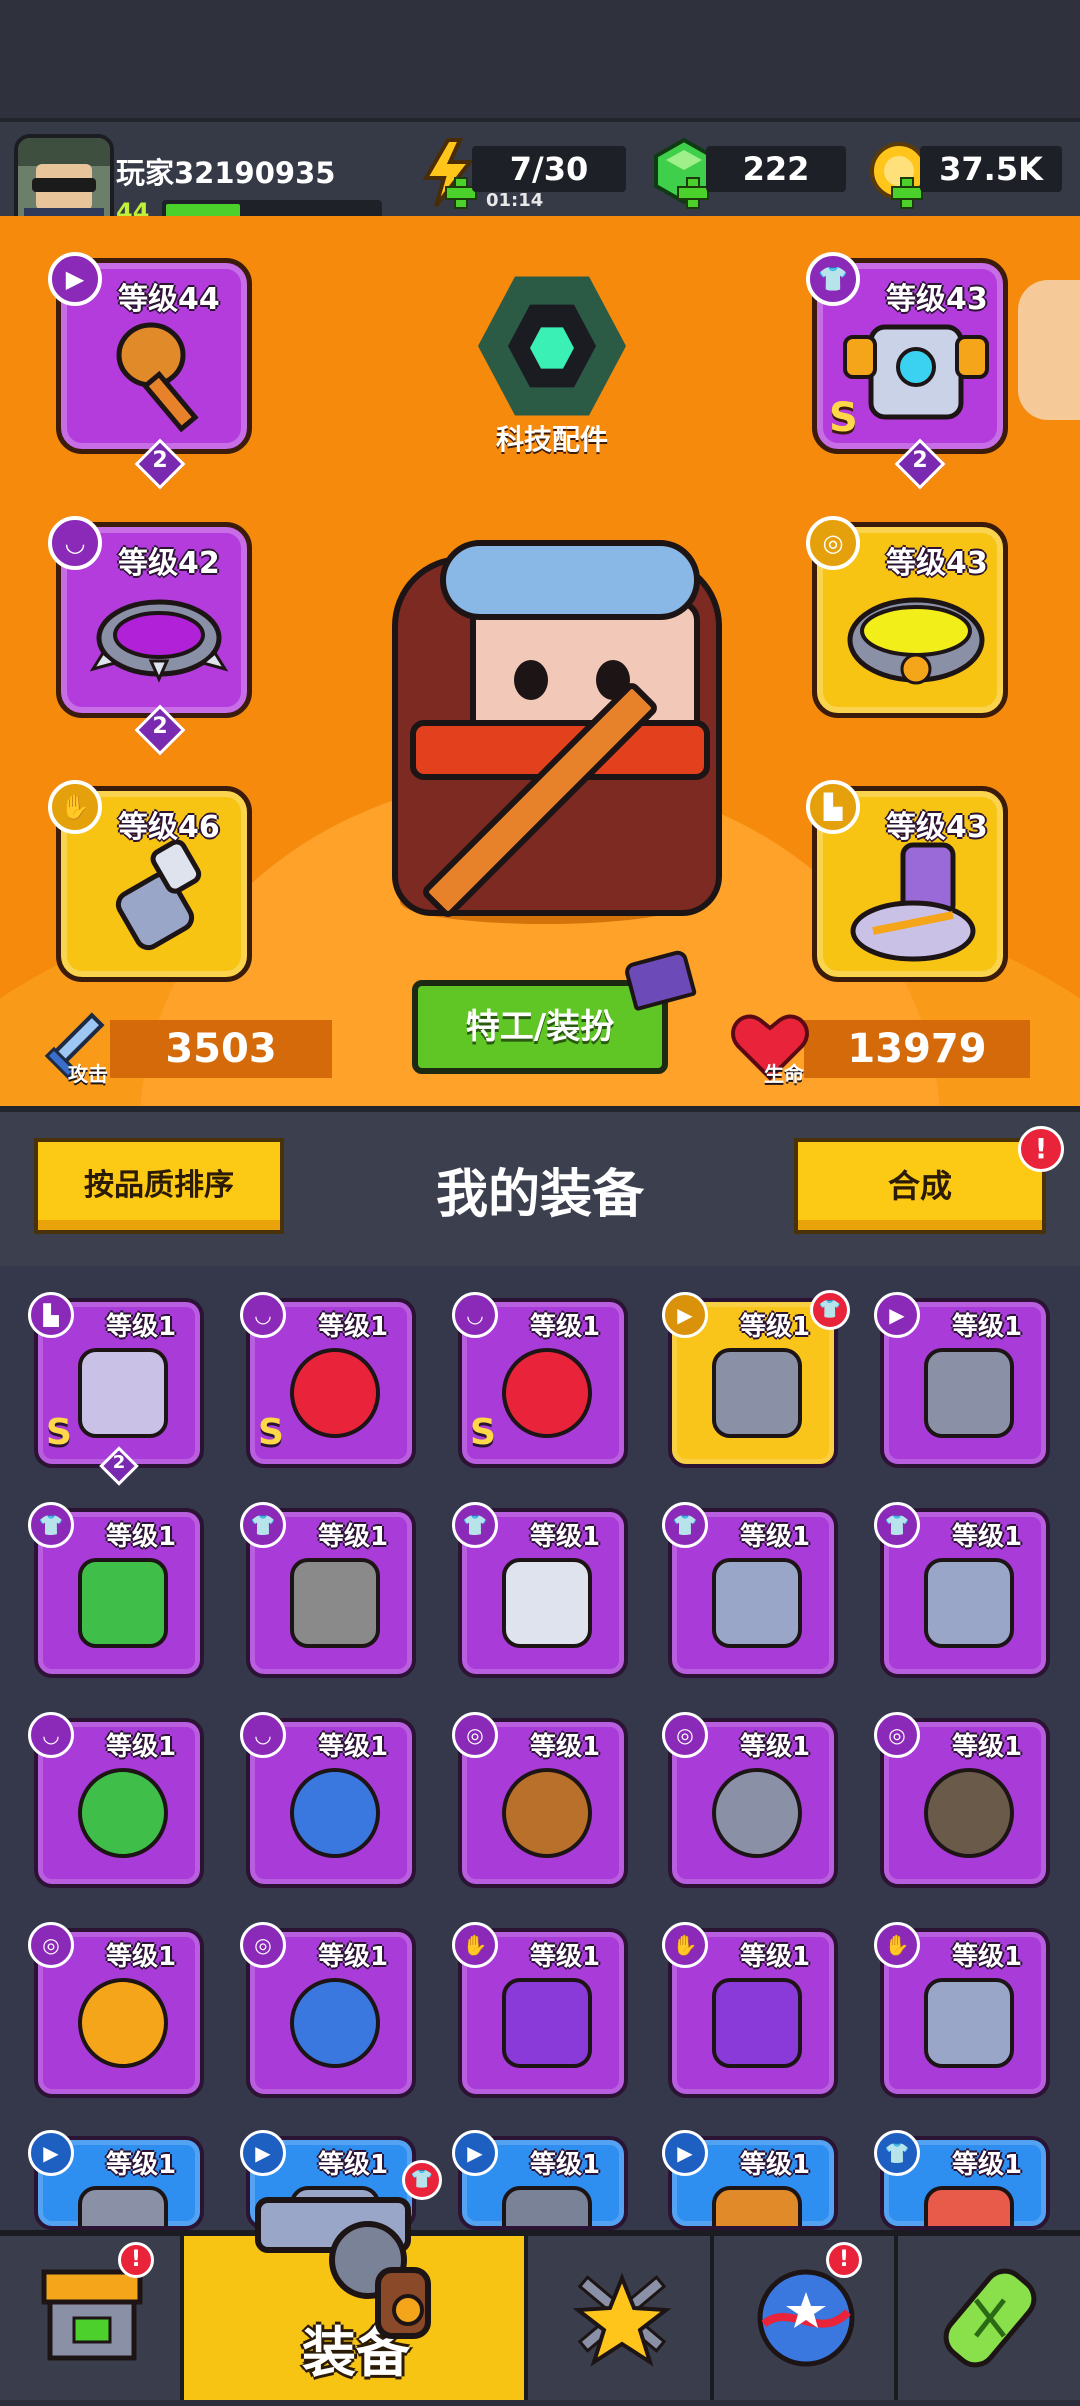 This screenshot has width=1080, height=2406. What do you see at coordinates (158, 895) in the screenshot?
I see `gauntlet-icon` at bounding box center [158, 895].